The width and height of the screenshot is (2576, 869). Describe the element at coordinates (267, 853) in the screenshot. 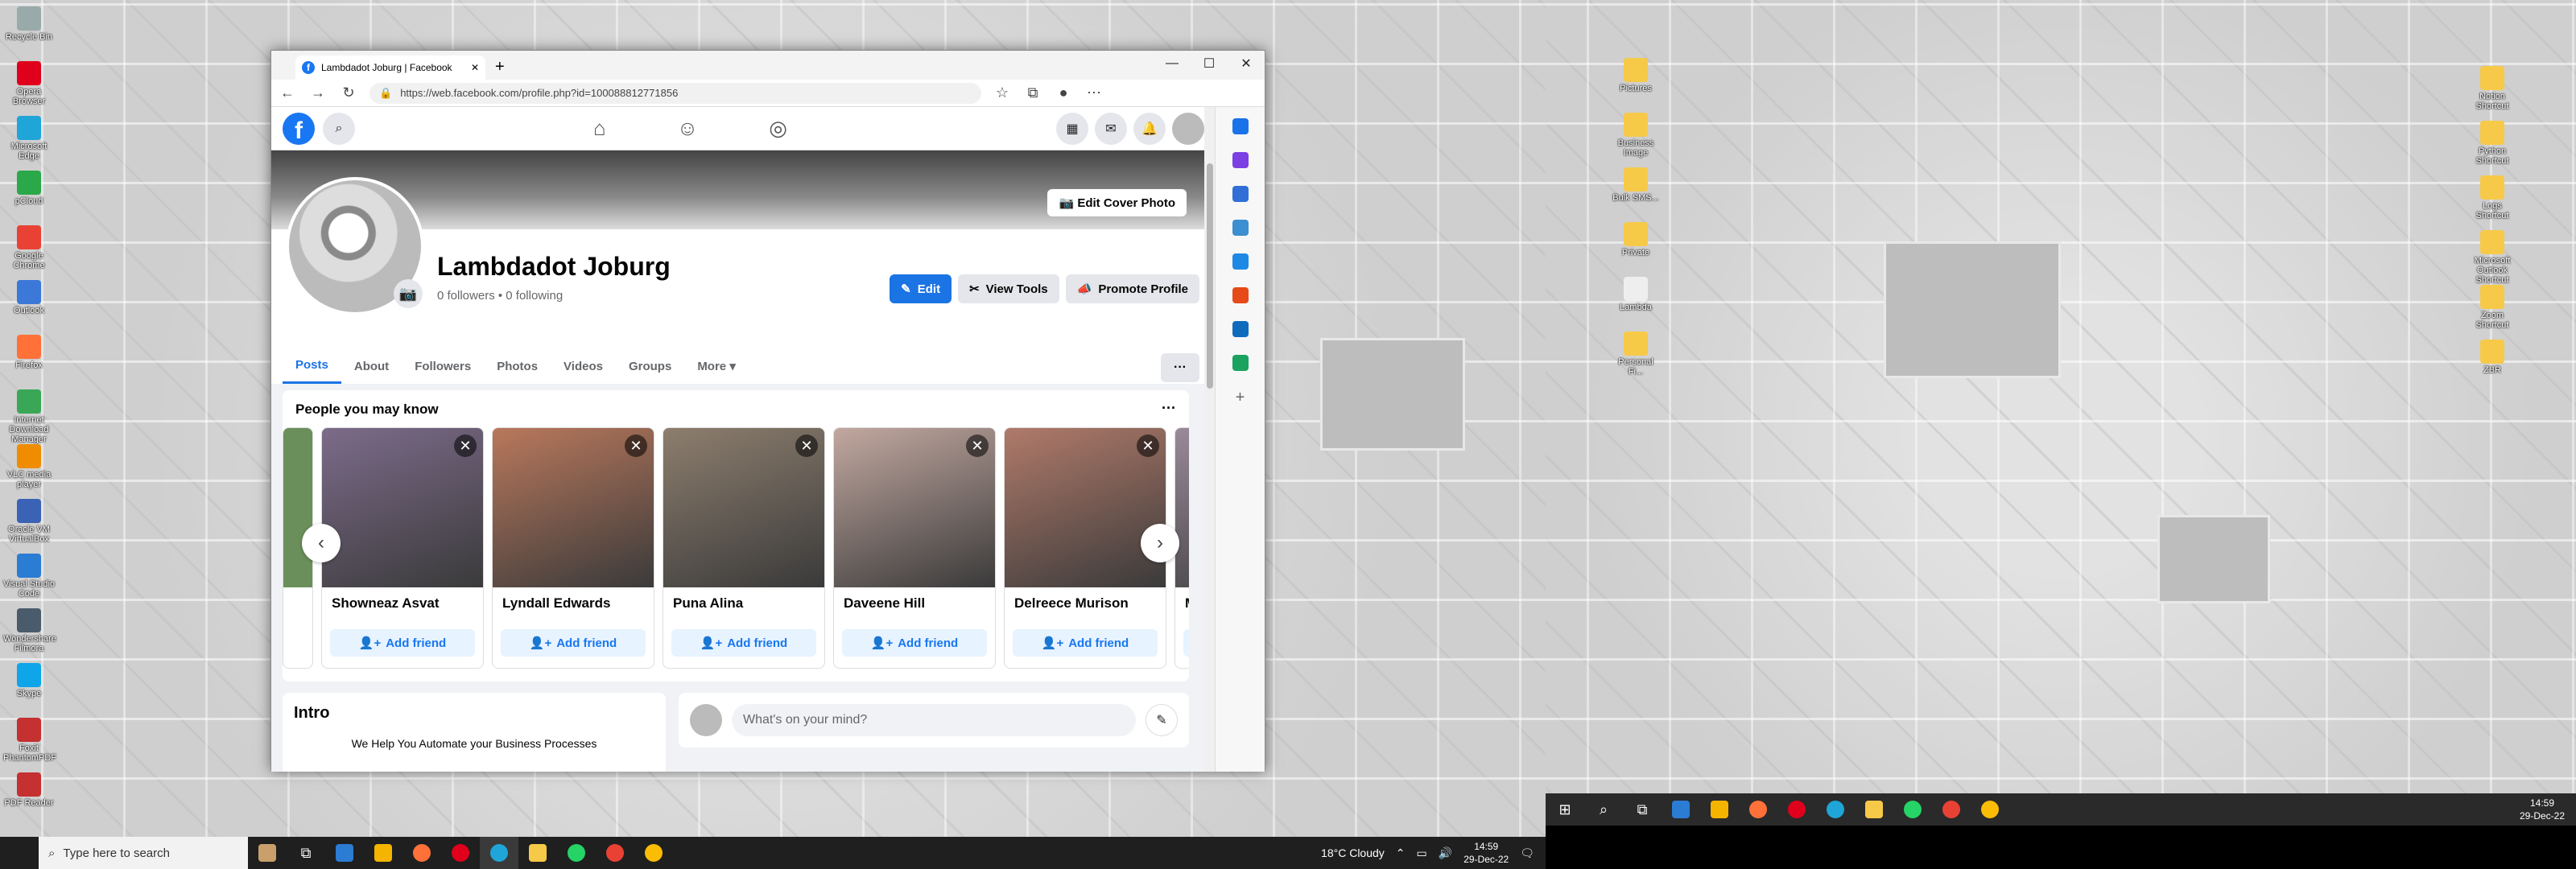

I see `news-widget-icon` at that location.